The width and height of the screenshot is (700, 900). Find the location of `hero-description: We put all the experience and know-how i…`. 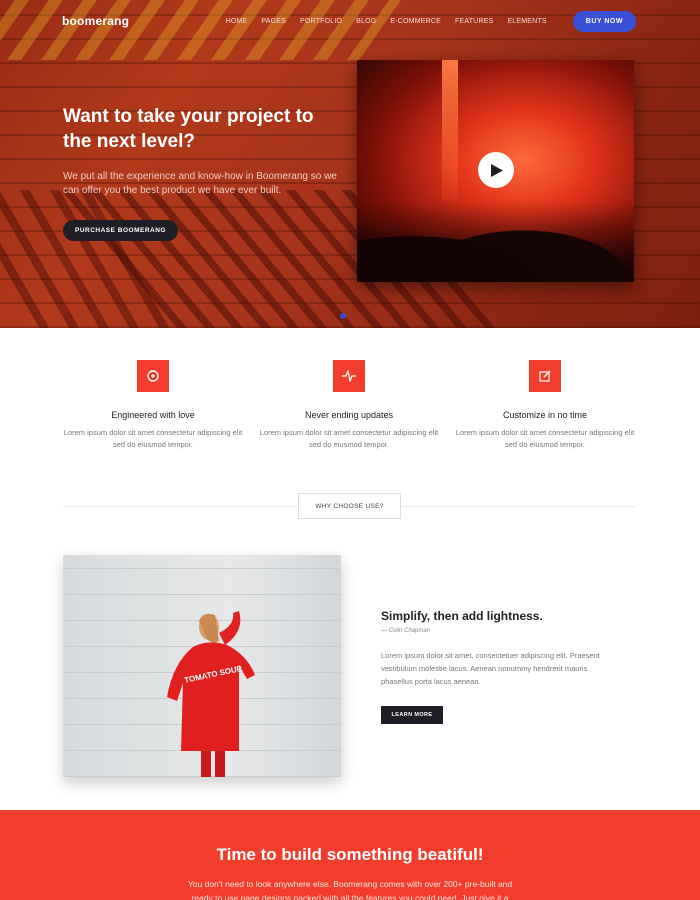

hero-description: We put all the experience and know-how i… is located at coordinates (200, 183).